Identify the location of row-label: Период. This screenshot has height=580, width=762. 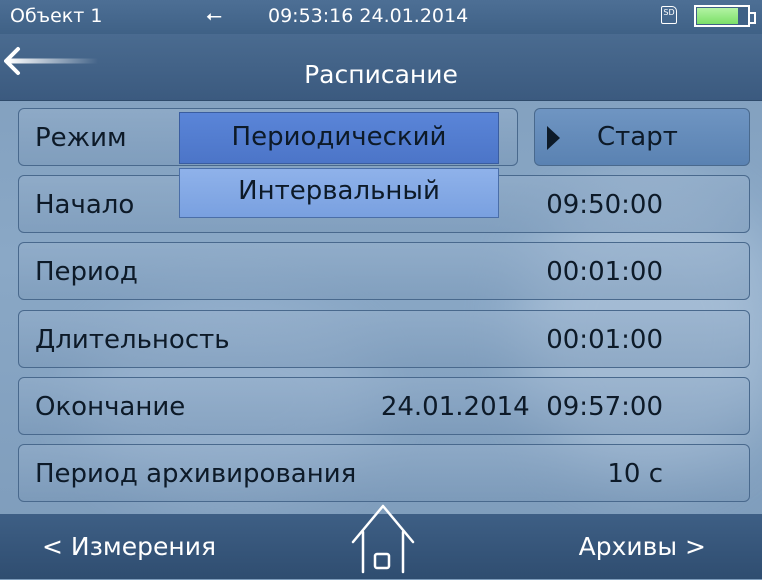
(86, 272).